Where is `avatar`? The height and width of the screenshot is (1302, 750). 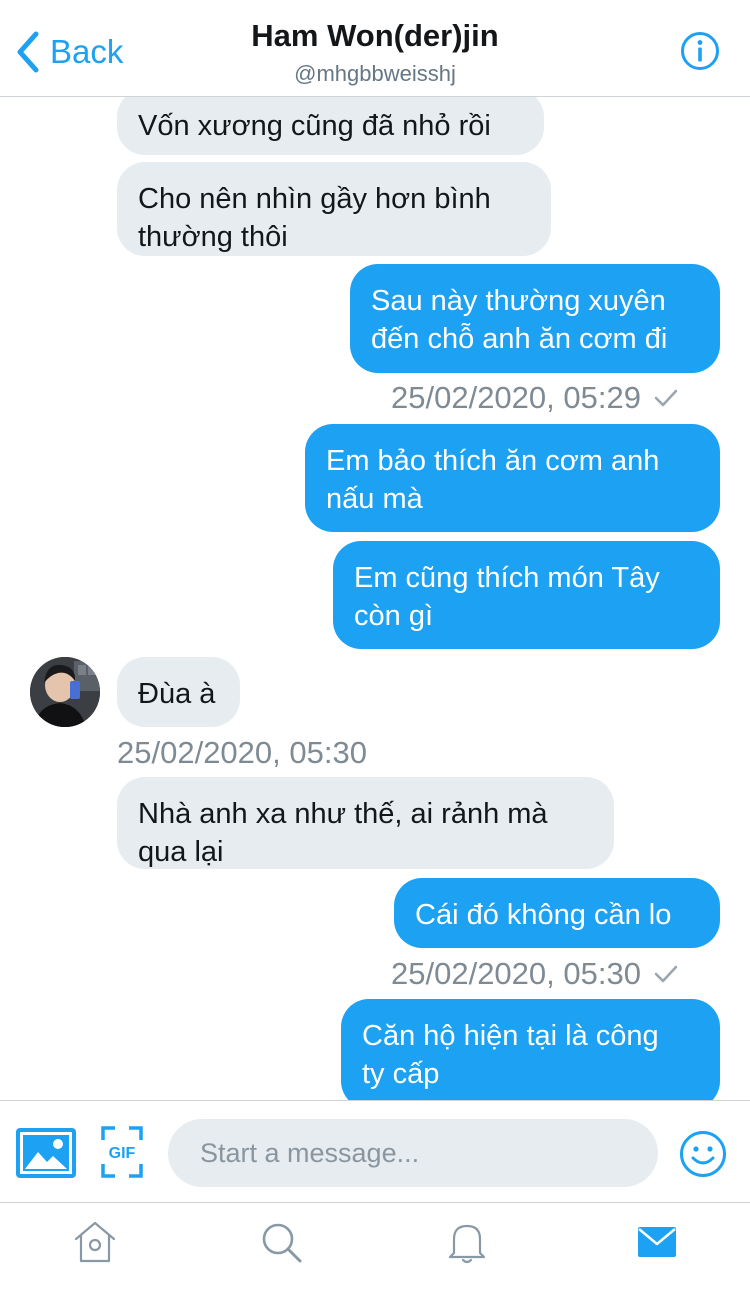
avatar is located at coordinates (65, 692).